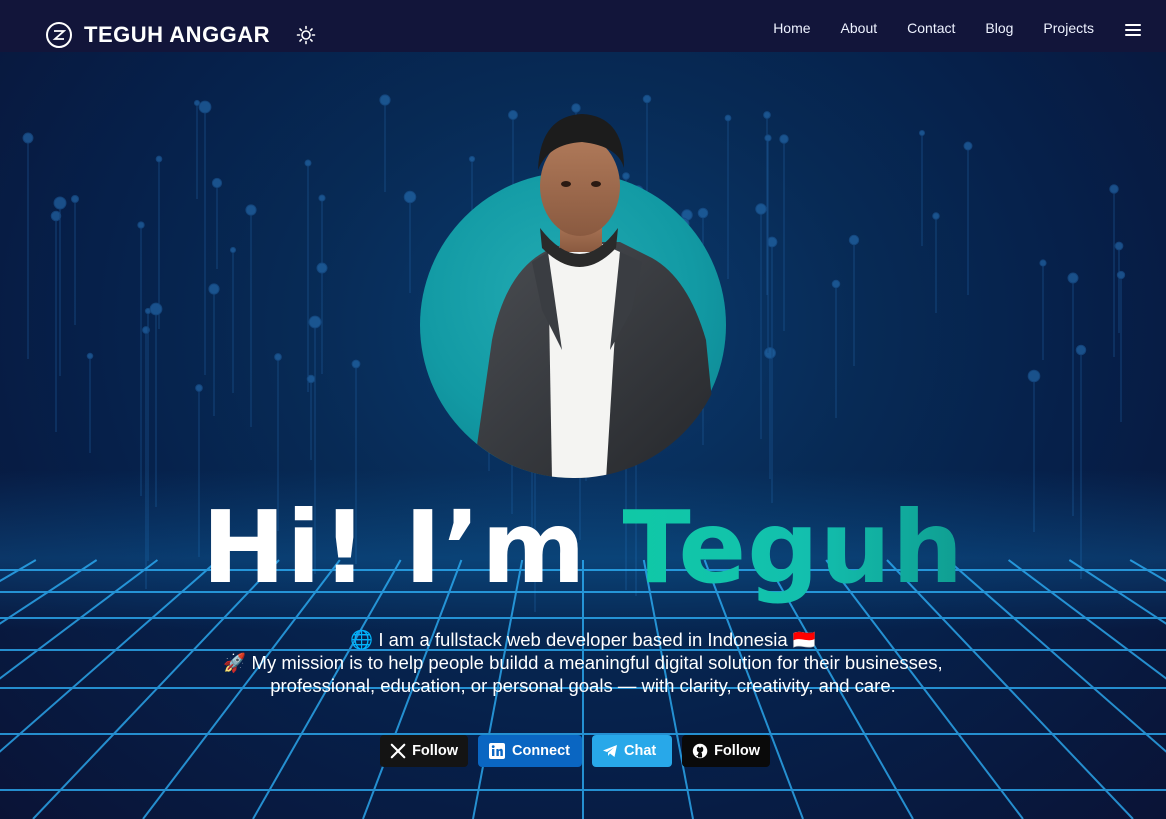  What do you see at coordinates (394, 547) in the screenshot?
I see `hero-greeting: Hi! I’m` at bounding box center [394, 547].